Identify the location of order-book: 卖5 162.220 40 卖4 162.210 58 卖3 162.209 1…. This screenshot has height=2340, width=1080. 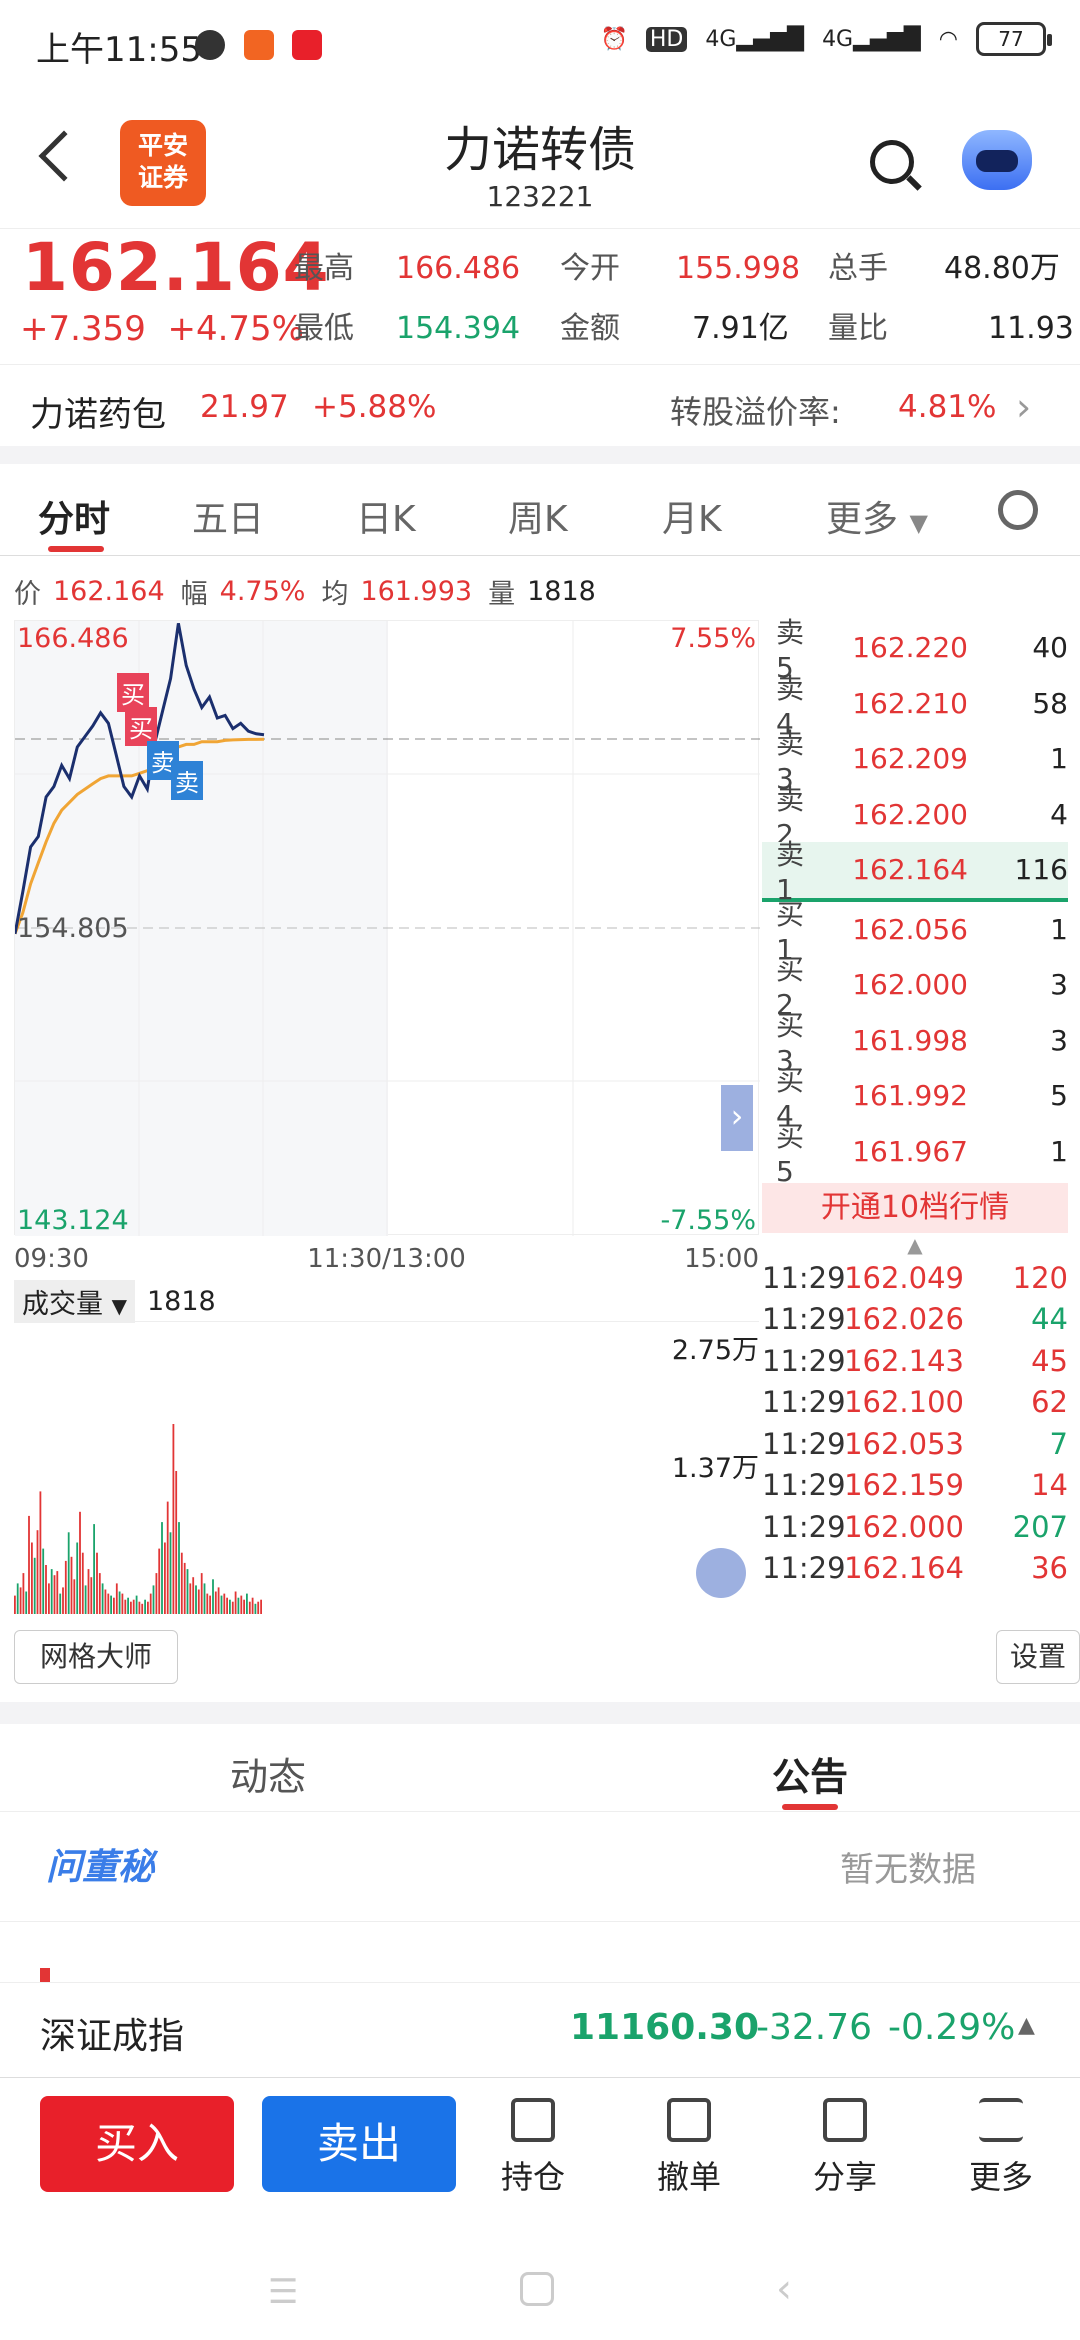
(915, 1103).